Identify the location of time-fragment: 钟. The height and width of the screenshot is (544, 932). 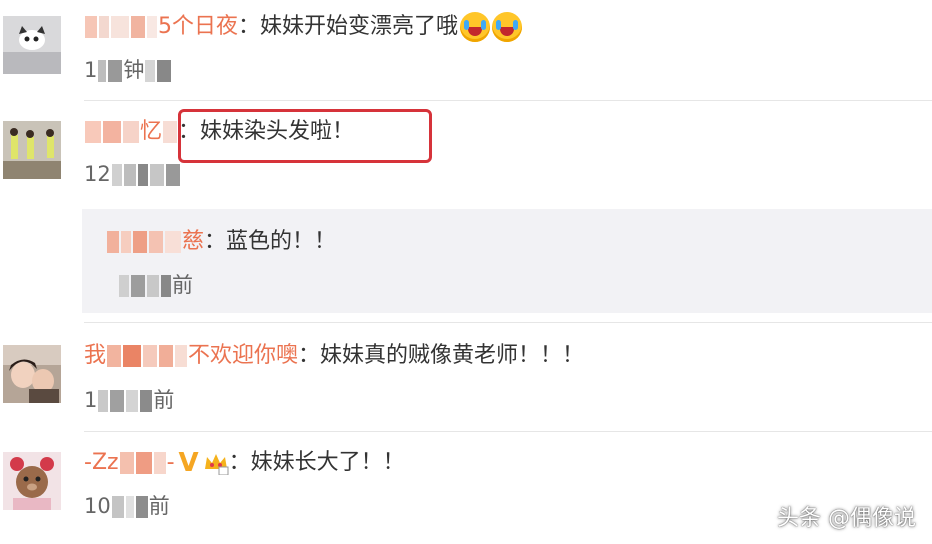
(134, 70).